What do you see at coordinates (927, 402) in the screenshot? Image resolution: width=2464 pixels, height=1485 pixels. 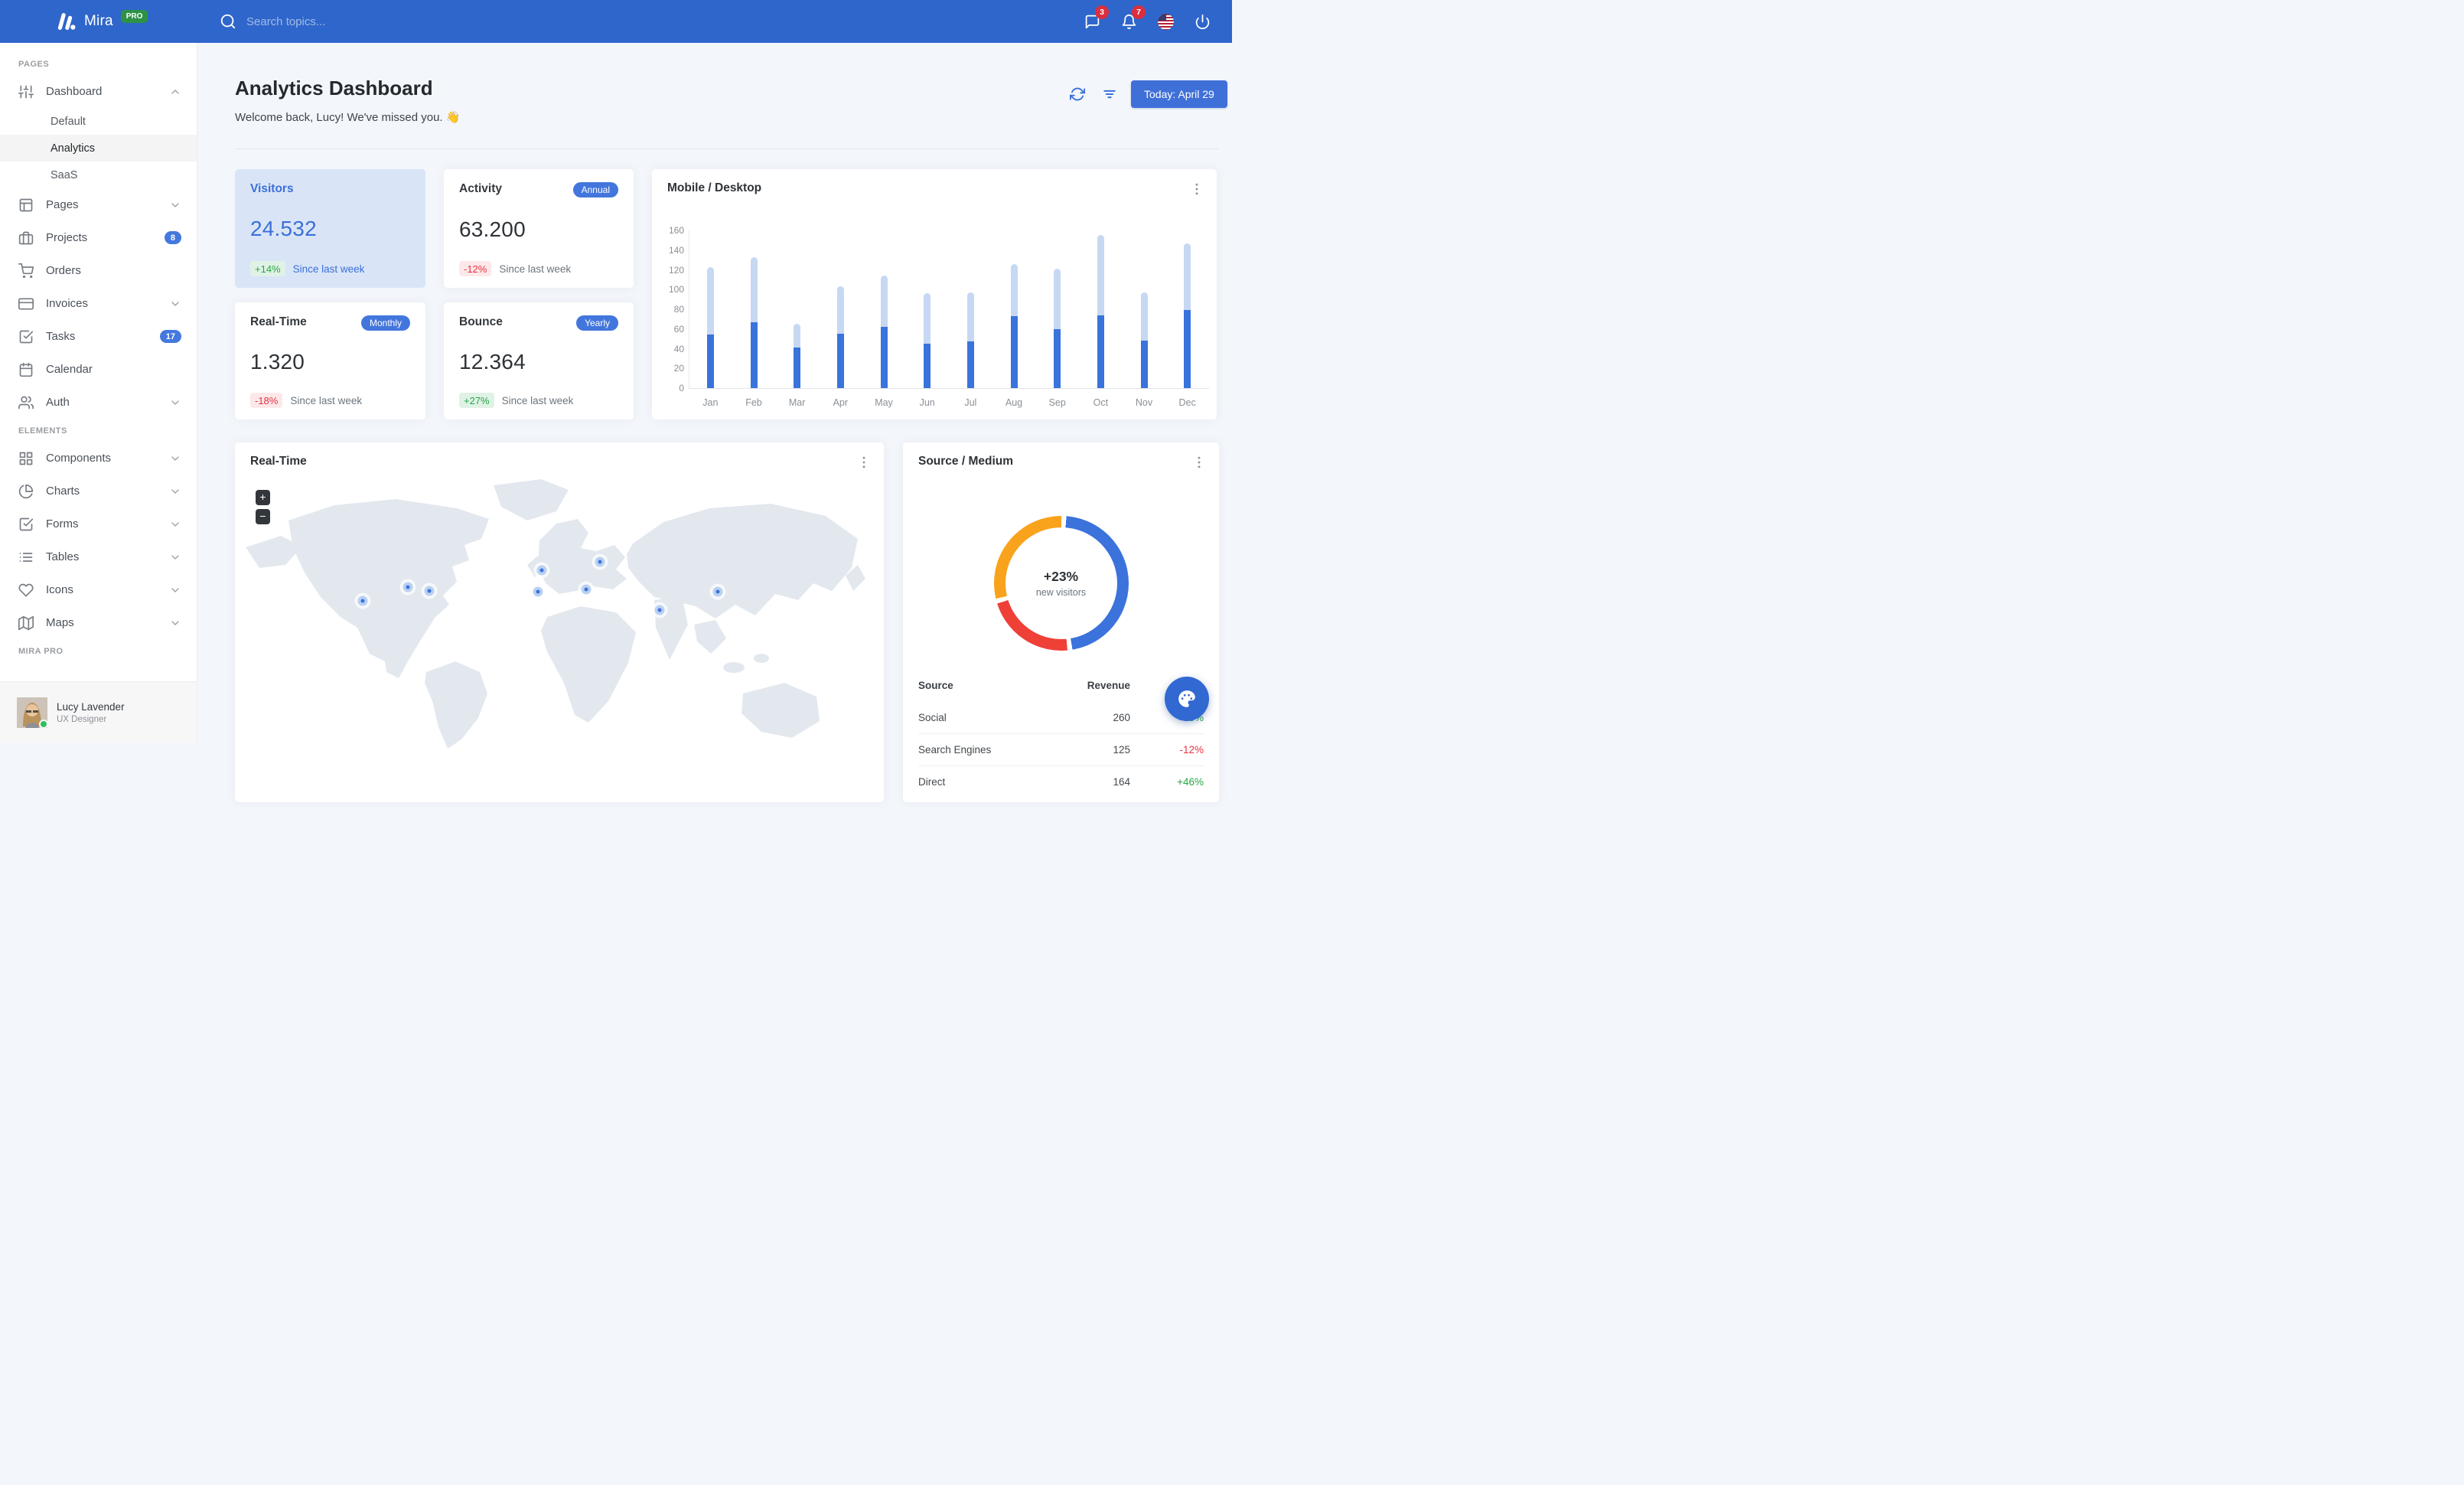 I see `x-axis-label: Jun` at bounding box center [927, 402].